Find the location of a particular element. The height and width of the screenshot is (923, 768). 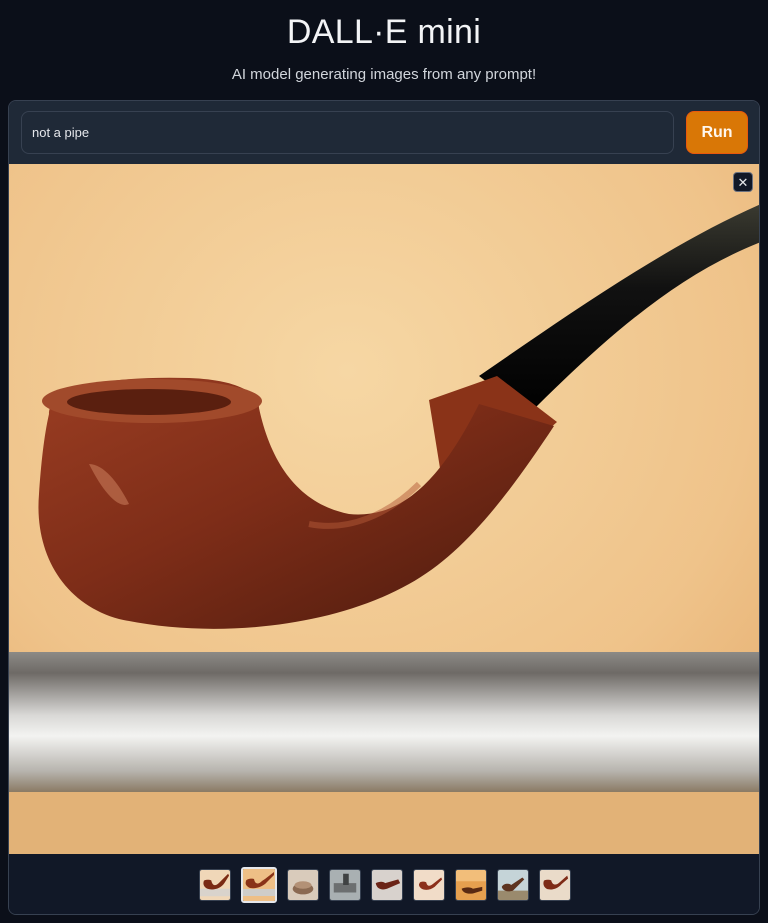

close-icon: ✕ is located at coordinates (743, 182).